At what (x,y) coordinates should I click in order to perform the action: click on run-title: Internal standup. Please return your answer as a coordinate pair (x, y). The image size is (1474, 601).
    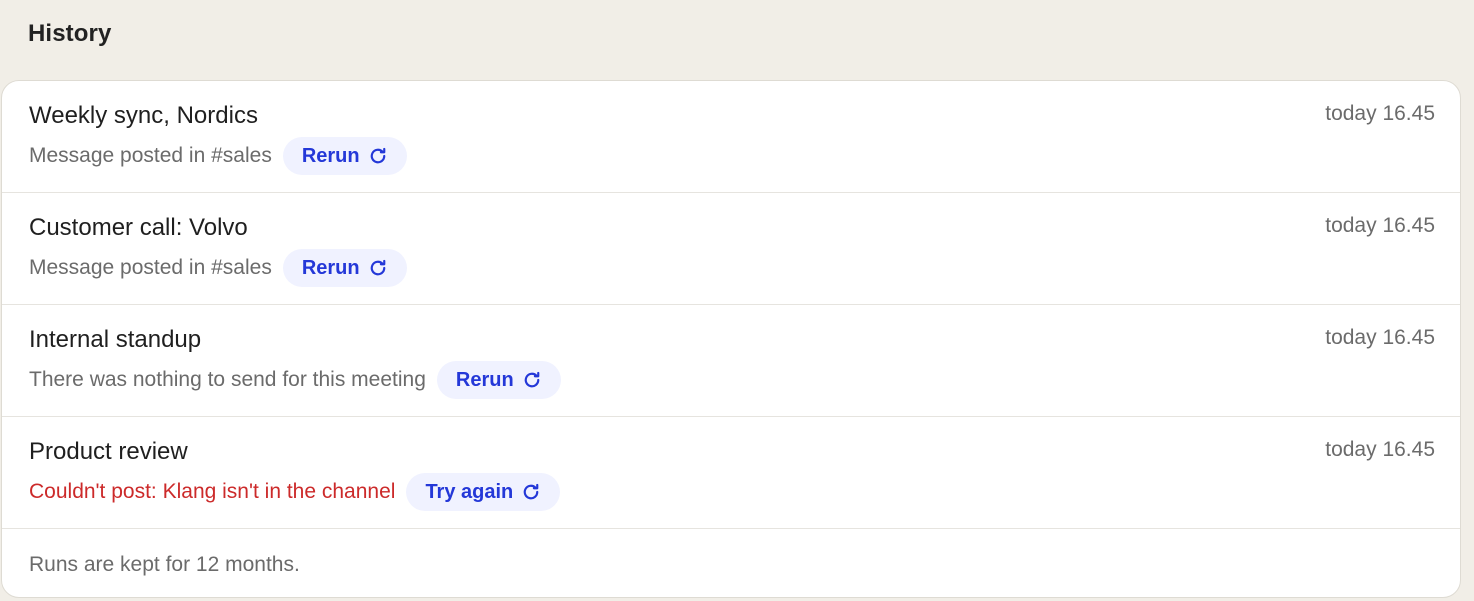
    Looking at the image, I should click on (115, 339).